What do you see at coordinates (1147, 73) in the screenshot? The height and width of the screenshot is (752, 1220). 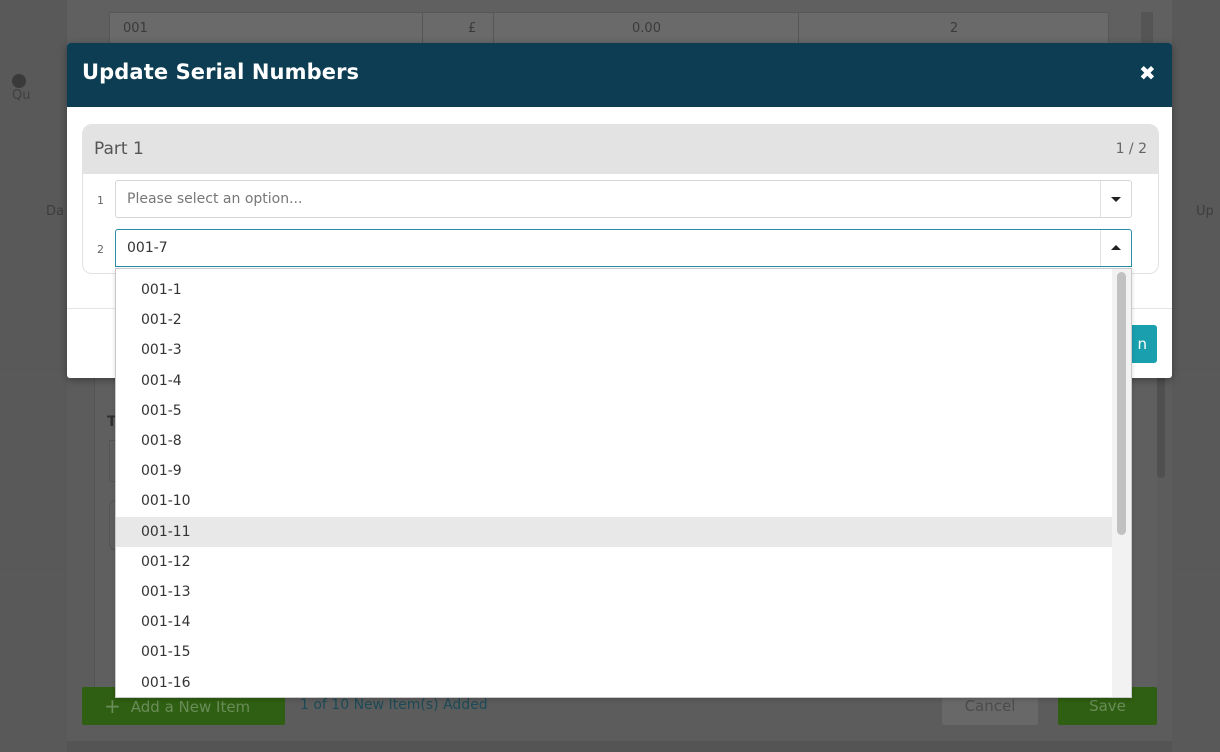 I see `close-icon: ✖` at bounding box center [1147, 73].